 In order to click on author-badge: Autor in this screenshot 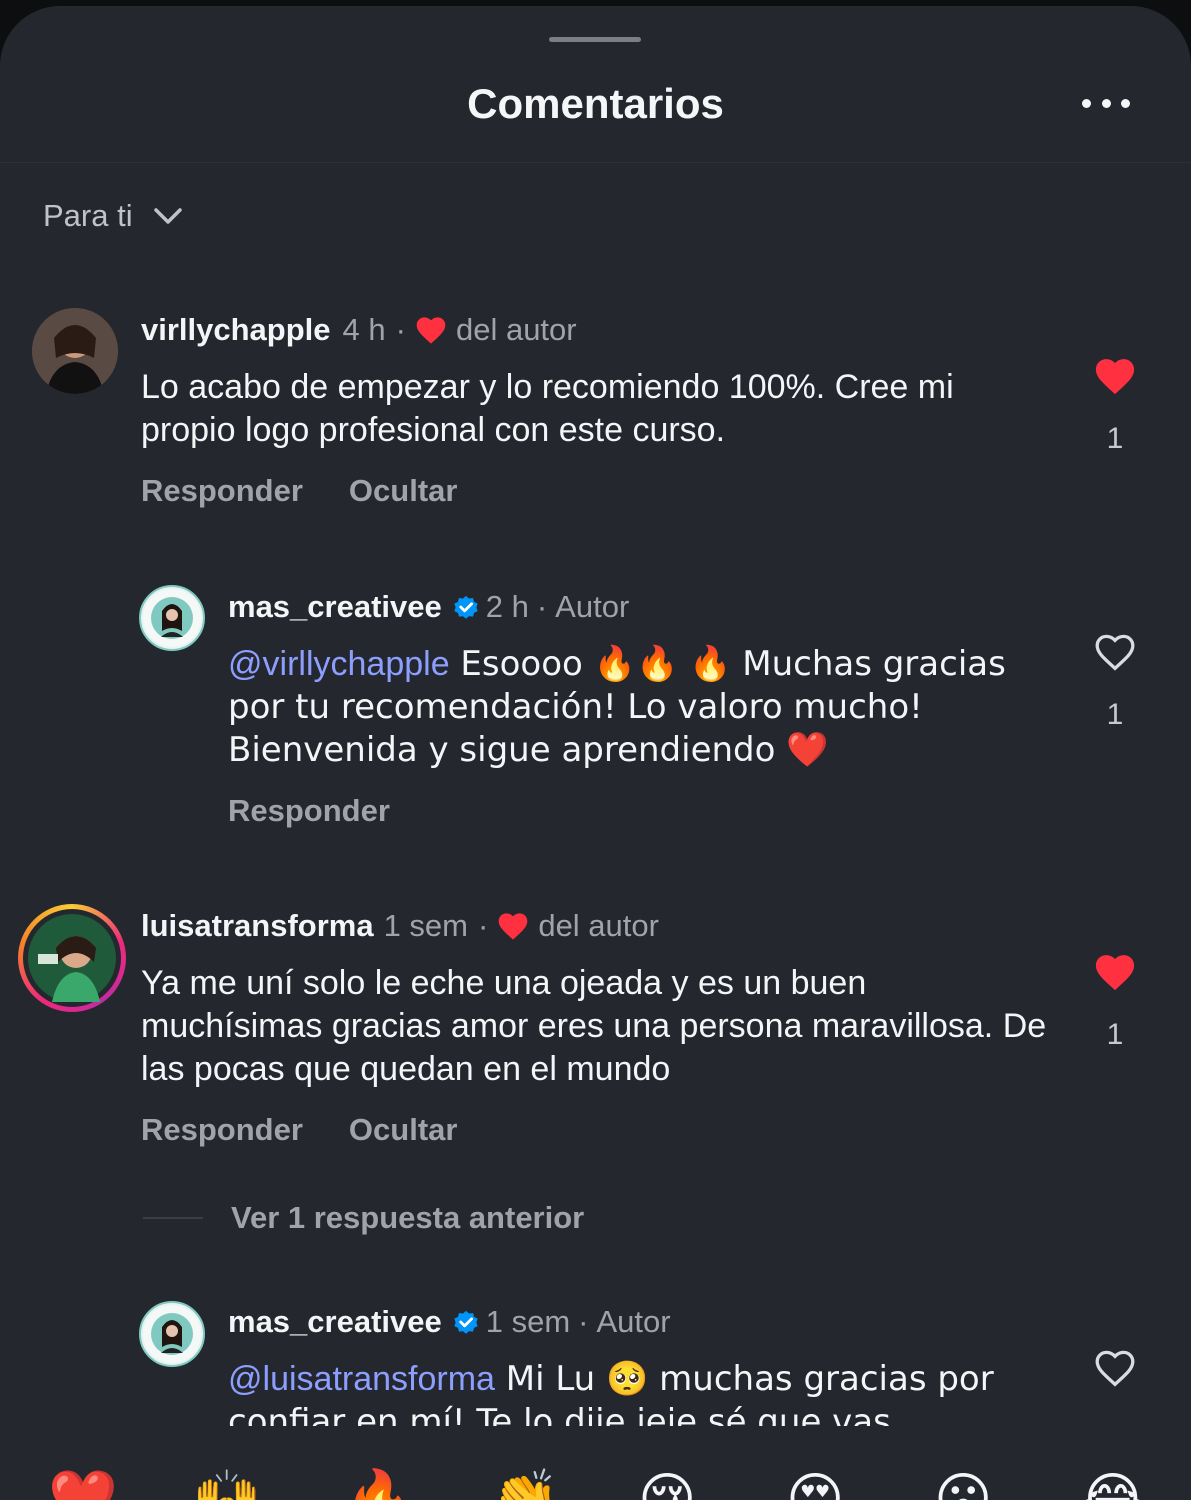, I will do `click(633, 1321)`.